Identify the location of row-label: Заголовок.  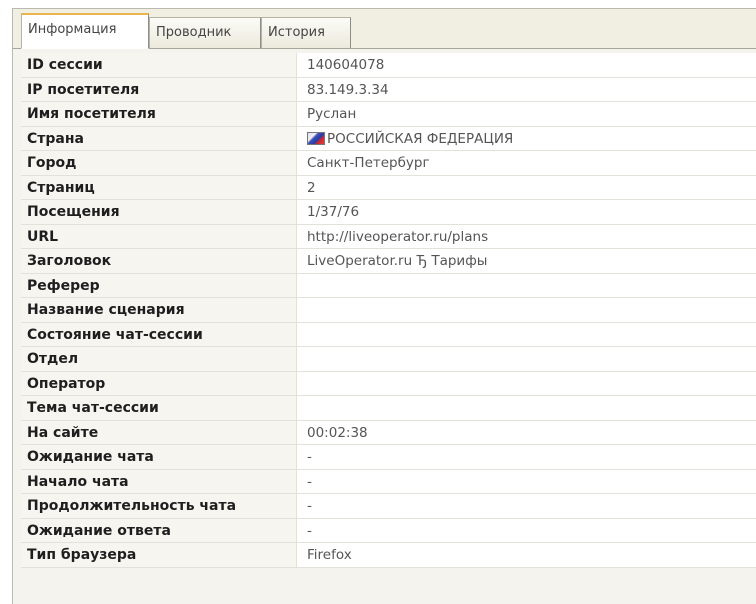
(159, 261).